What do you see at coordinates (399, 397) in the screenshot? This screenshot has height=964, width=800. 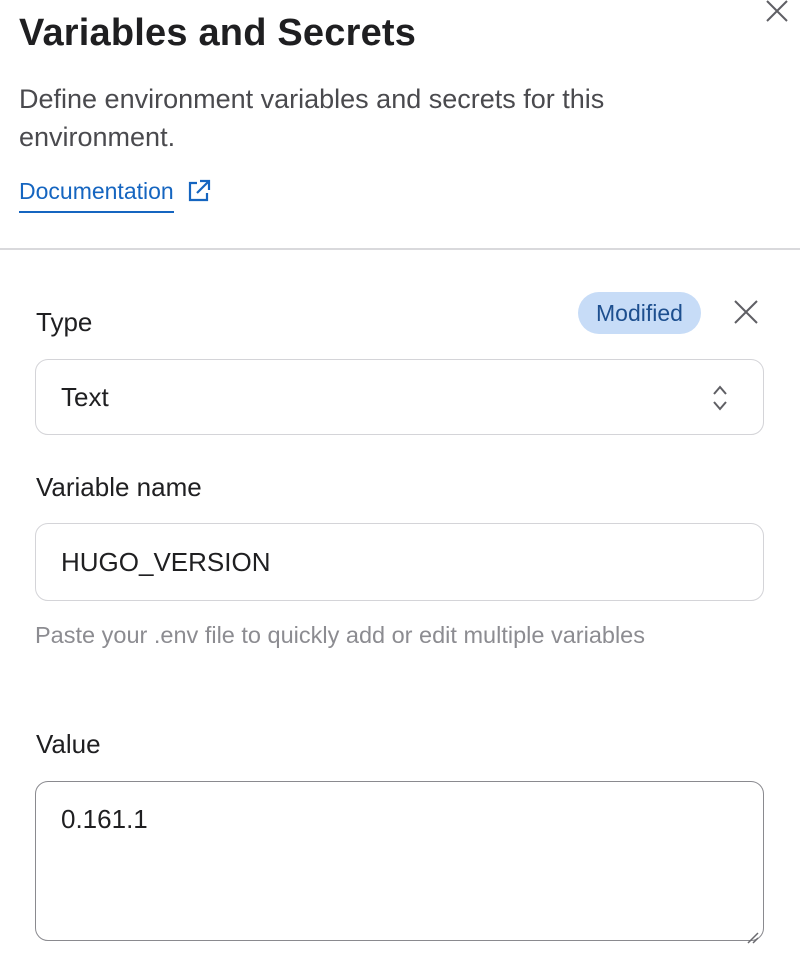 I see `type-select: Text` at bounding box center [399, 397].